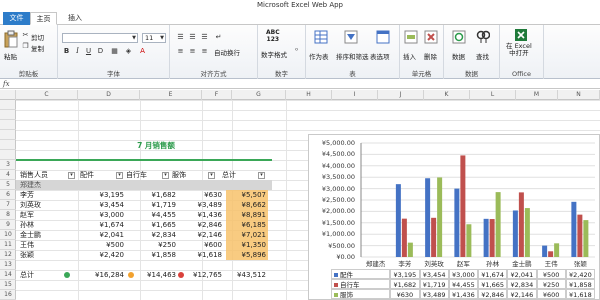 This screenshot has height=300, width=600. What do you see at coordinates (351, 37) in the screenshot?
I see `sort-filter-icon` at bounding box center [351, 37].